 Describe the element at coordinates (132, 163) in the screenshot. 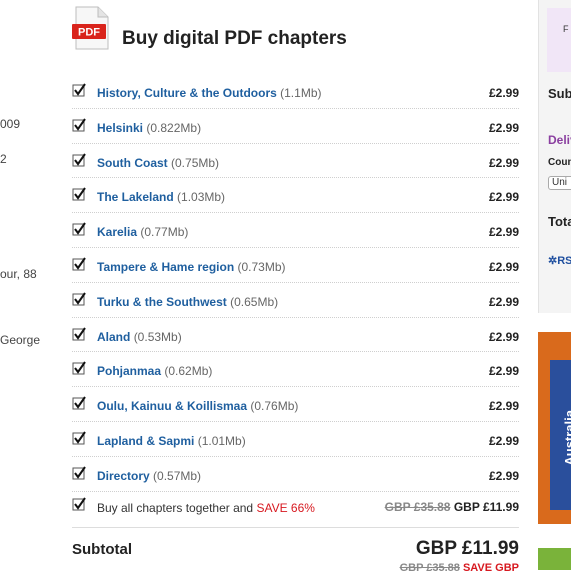

I see `chapter-link: South Coast` at that location.